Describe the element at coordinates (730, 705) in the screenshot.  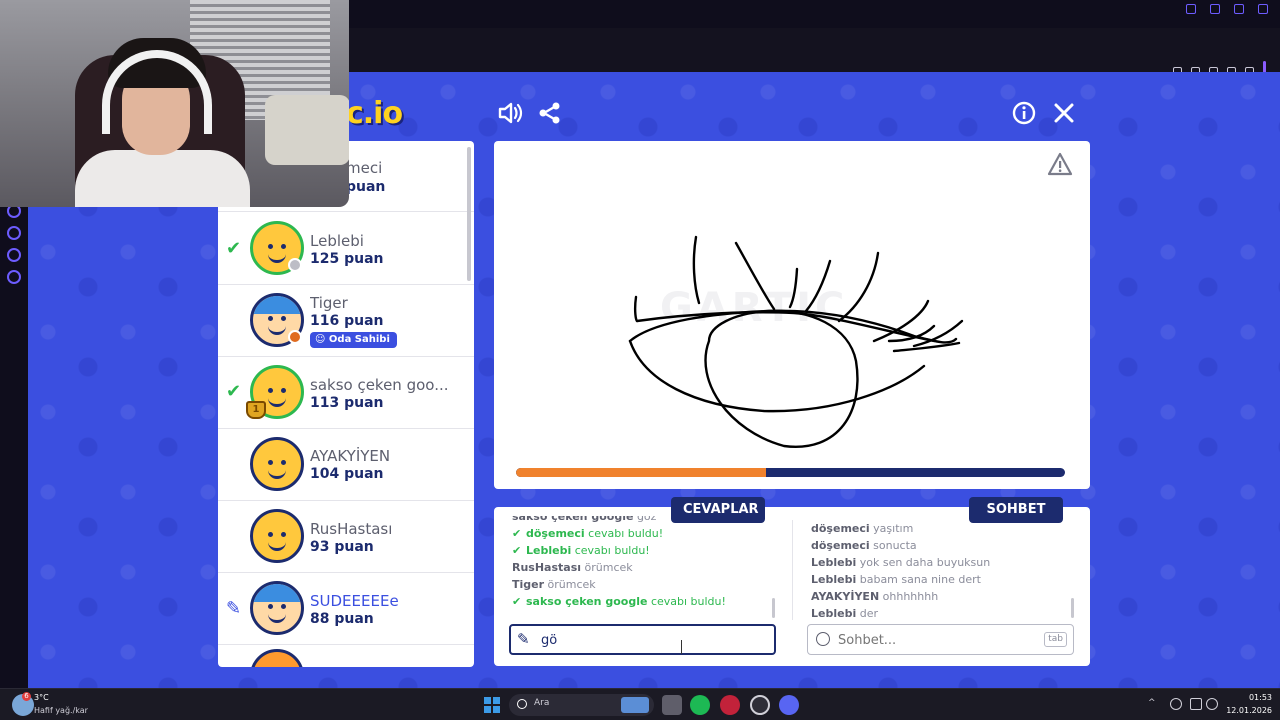
I see `opera-gx-icon` at that location.